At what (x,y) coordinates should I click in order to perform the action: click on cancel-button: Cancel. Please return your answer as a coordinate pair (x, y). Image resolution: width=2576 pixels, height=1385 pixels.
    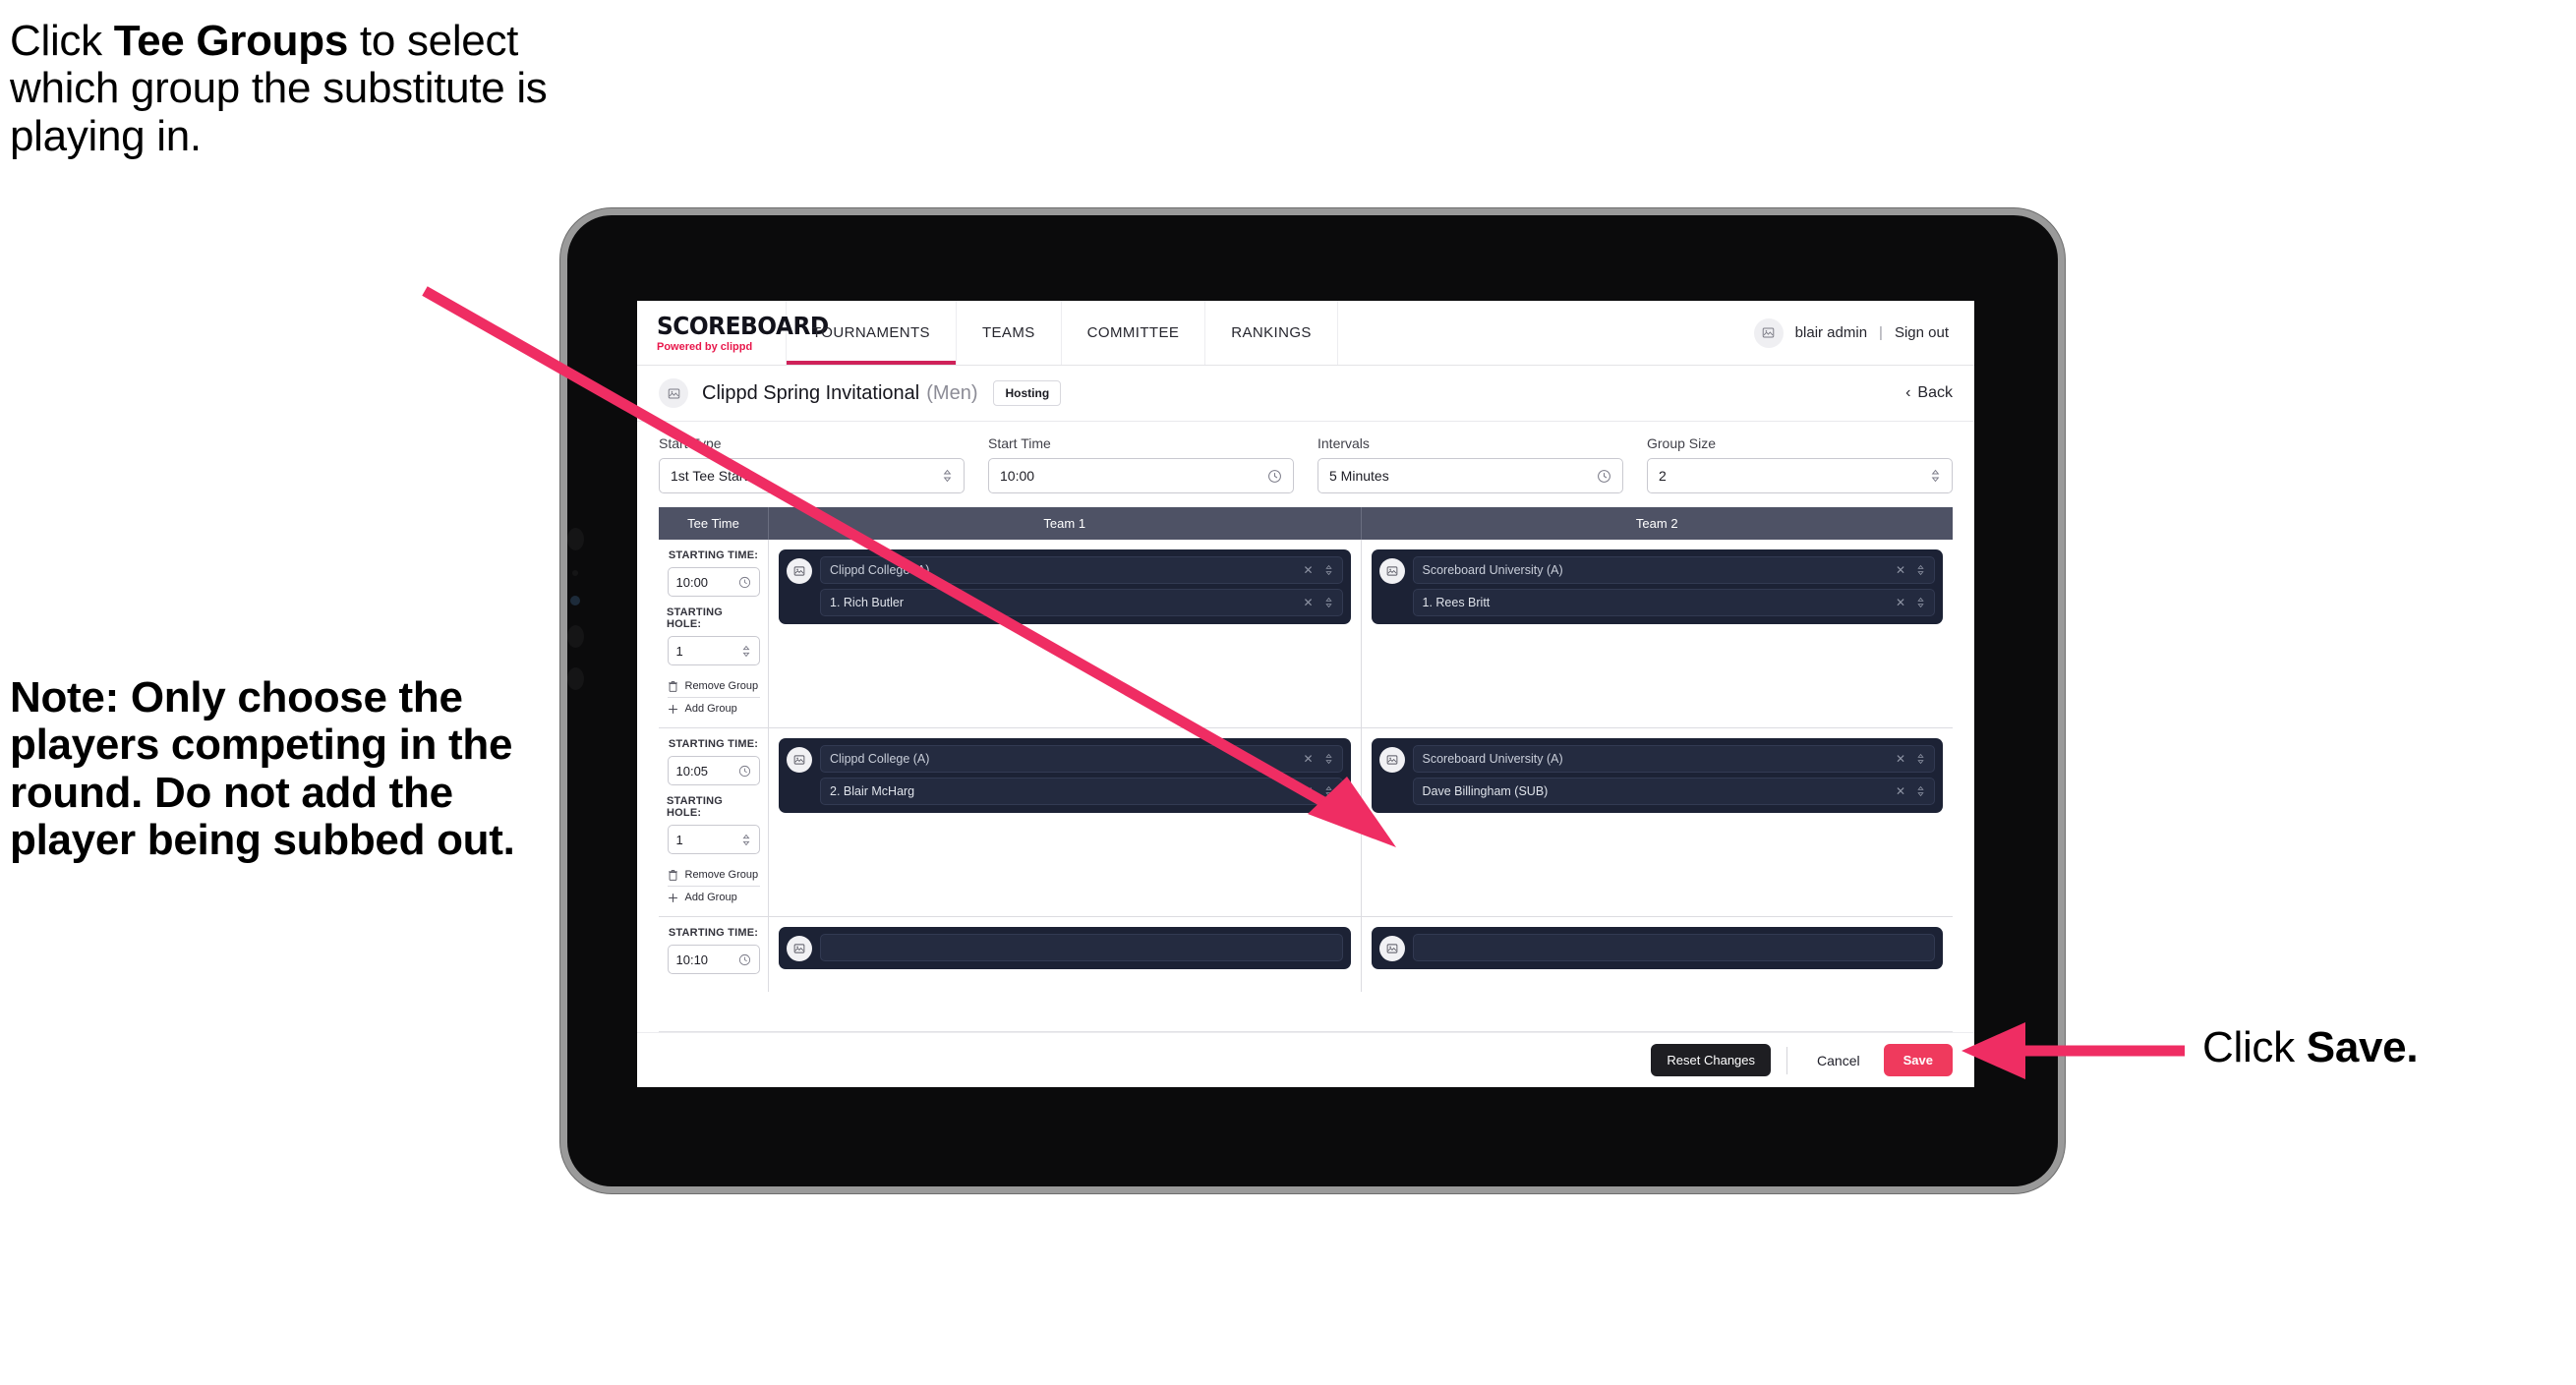
    Looking at the image, I should click on (1838, 1061).